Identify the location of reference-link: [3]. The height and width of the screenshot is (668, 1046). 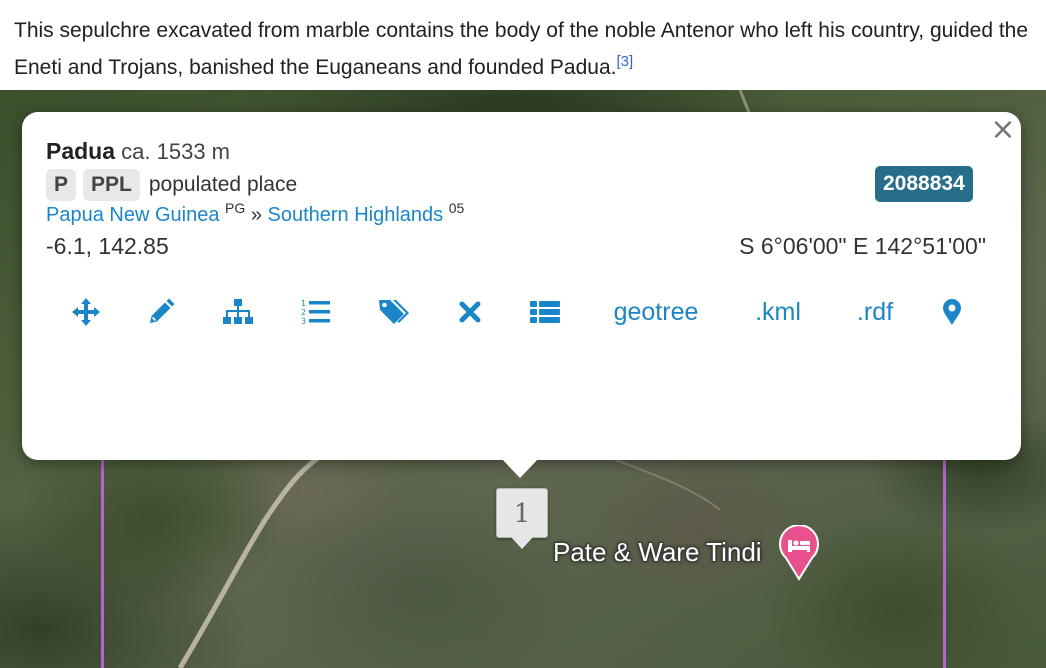
(624, 61).